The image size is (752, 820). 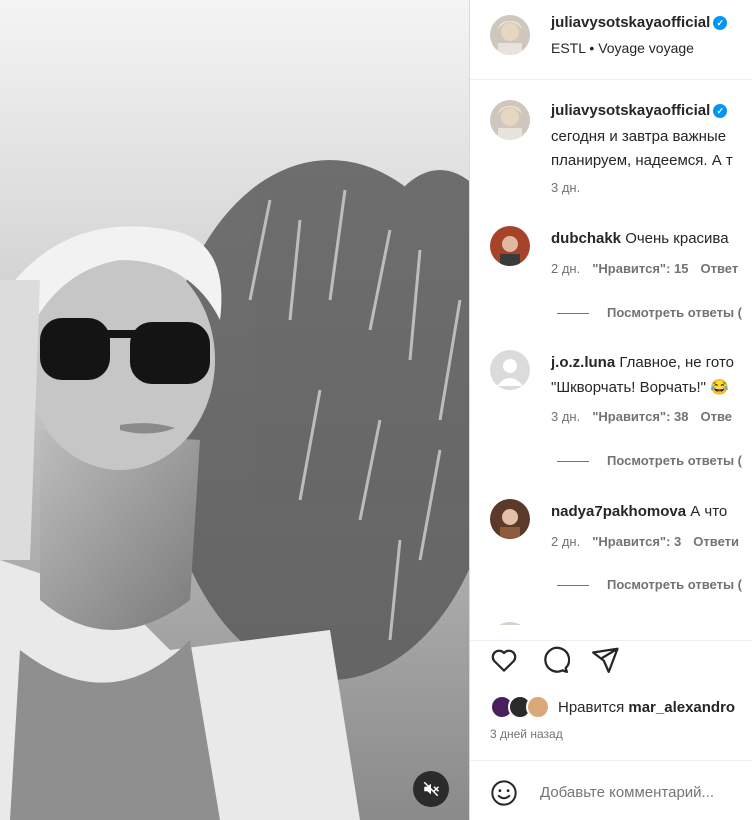 I want to click on audio-artist: ESTL, so click(x=568, y=48).